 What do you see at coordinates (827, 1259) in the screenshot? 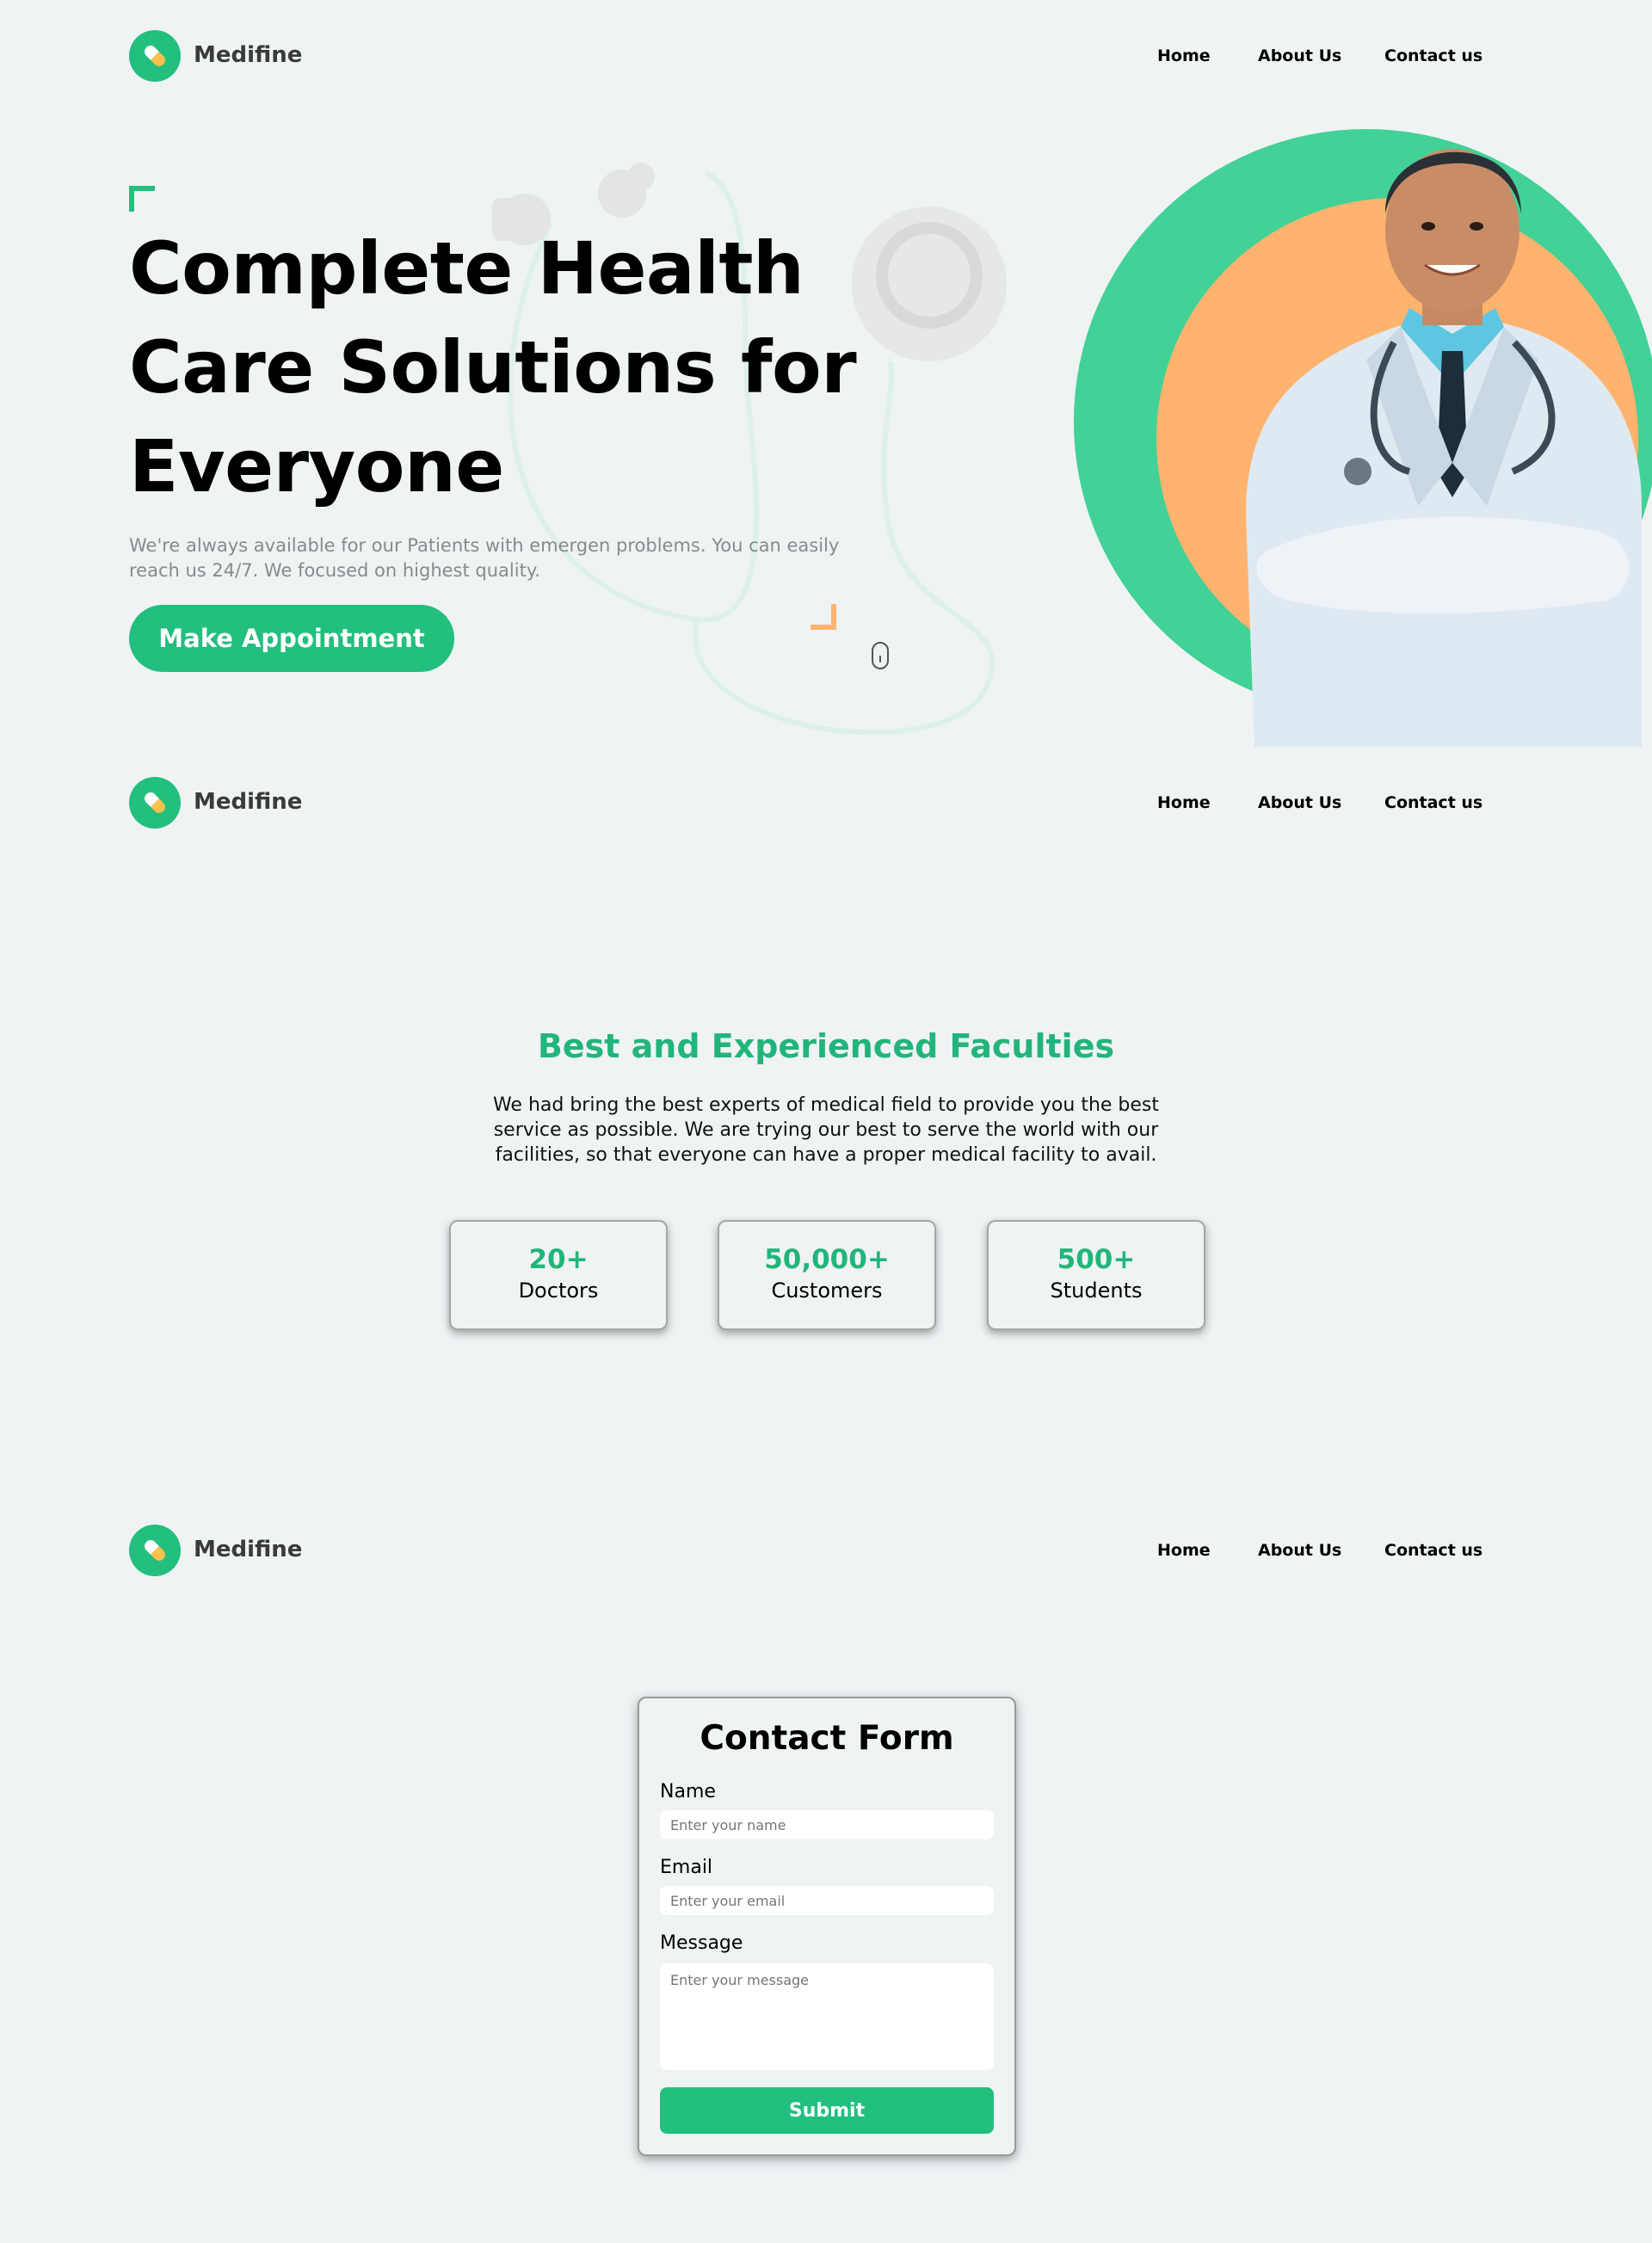
I see `stat-value: 50,000+` at bounding box center [827, 1259].